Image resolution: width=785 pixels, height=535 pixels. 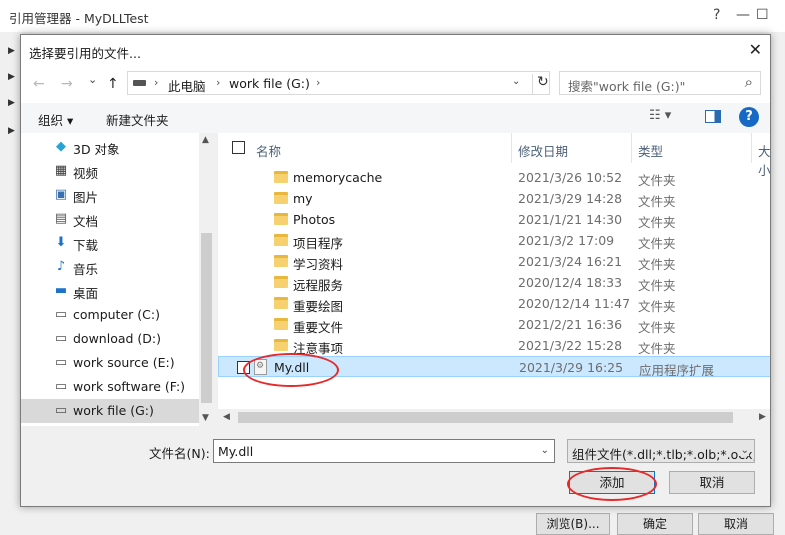 What do you see at coordinates (110, 291) in the screenshot?
I see `nav-item: ▬ 桌面` at bounding box center [110, 291].